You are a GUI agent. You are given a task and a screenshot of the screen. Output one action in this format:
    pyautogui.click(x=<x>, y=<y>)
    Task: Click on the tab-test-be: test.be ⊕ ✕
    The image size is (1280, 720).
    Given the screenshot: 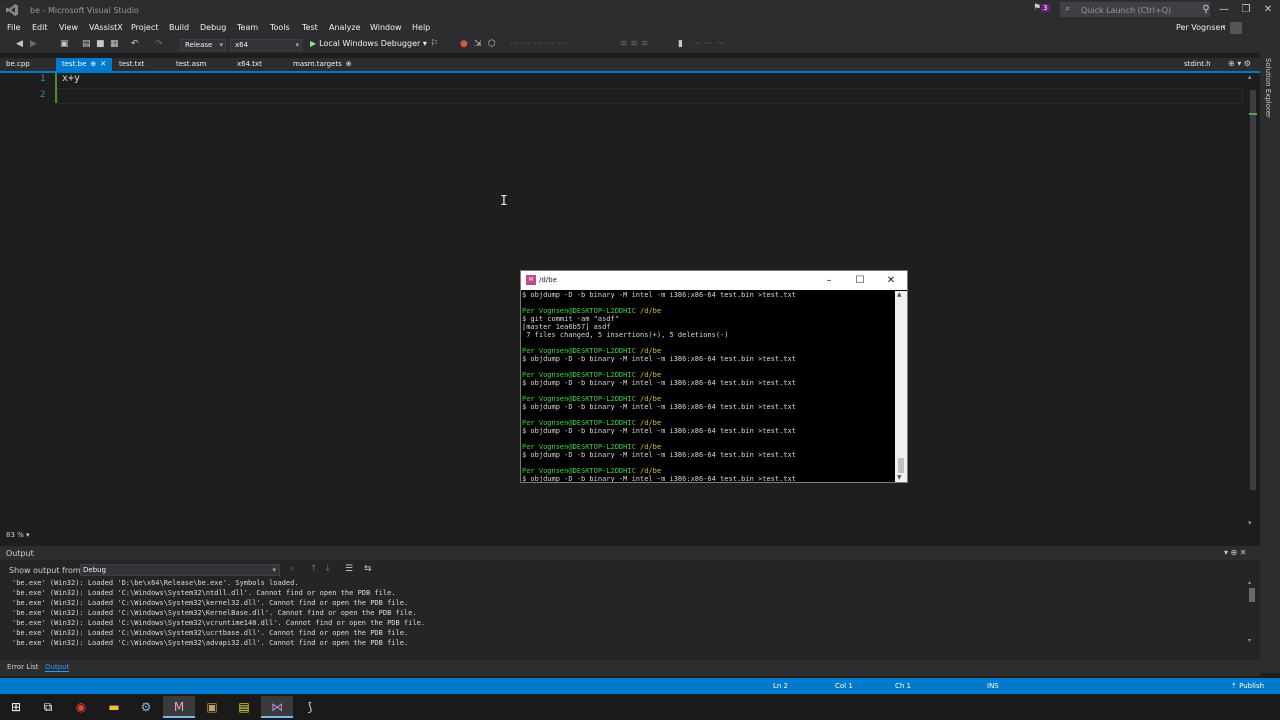 What is the action you would take?
    pyautogui.click(x=84, y=64)
    